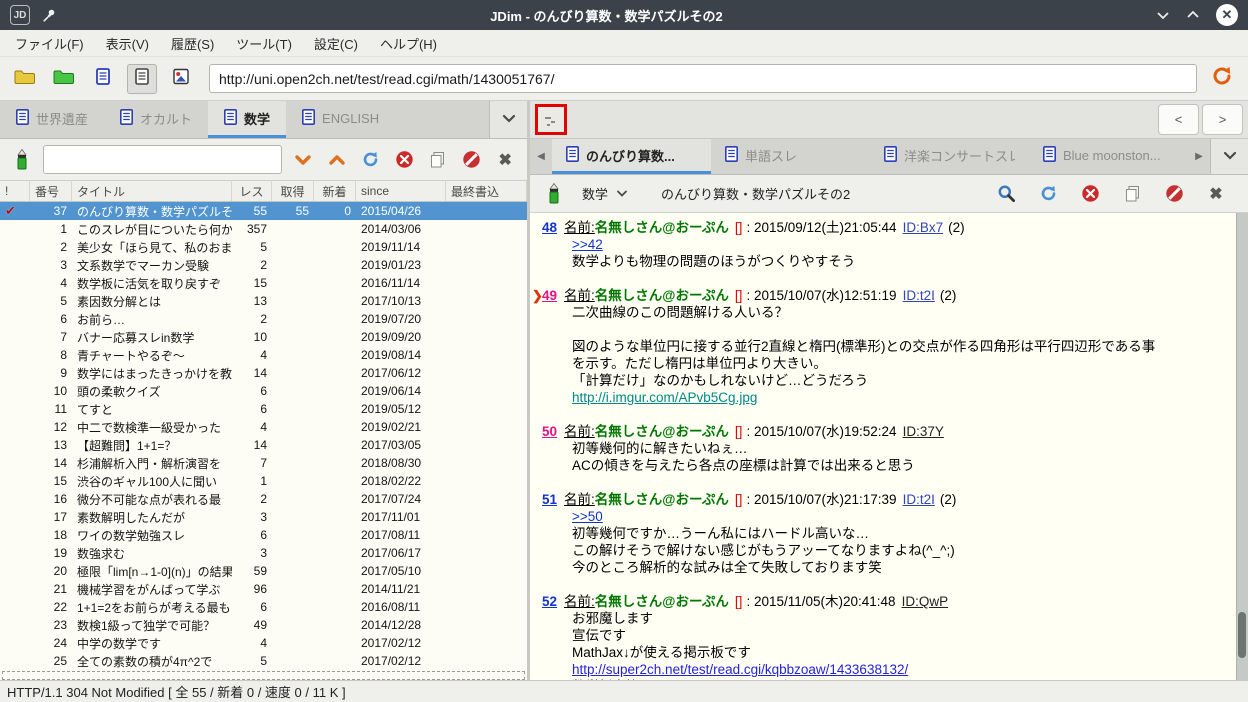 The height and width of the screenshot is (702, 1248). What do you see at coordinates (263, 607) in the screenshot?
I see `table-row: 22 1+1=2をお前らが考える最も 6 2016/08/11` at bounding box center [263, 607].